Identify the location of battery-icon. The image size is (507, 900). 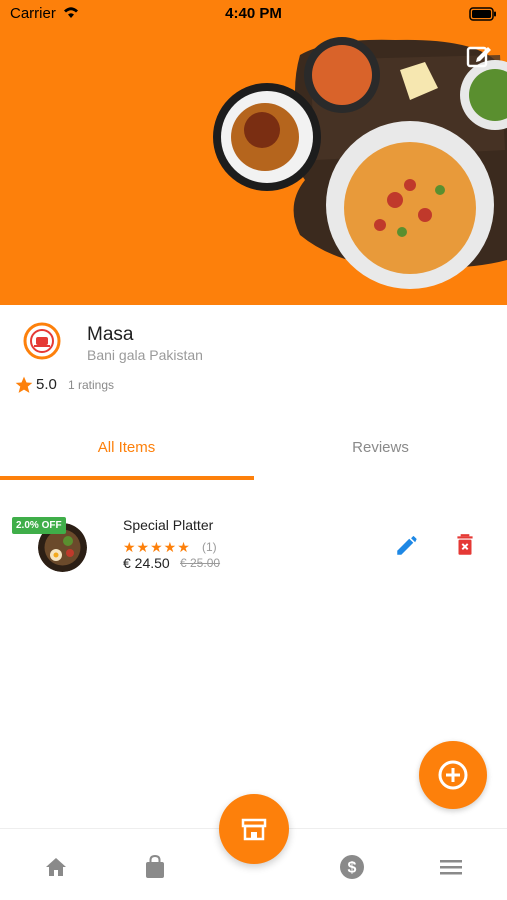
(482, 14).